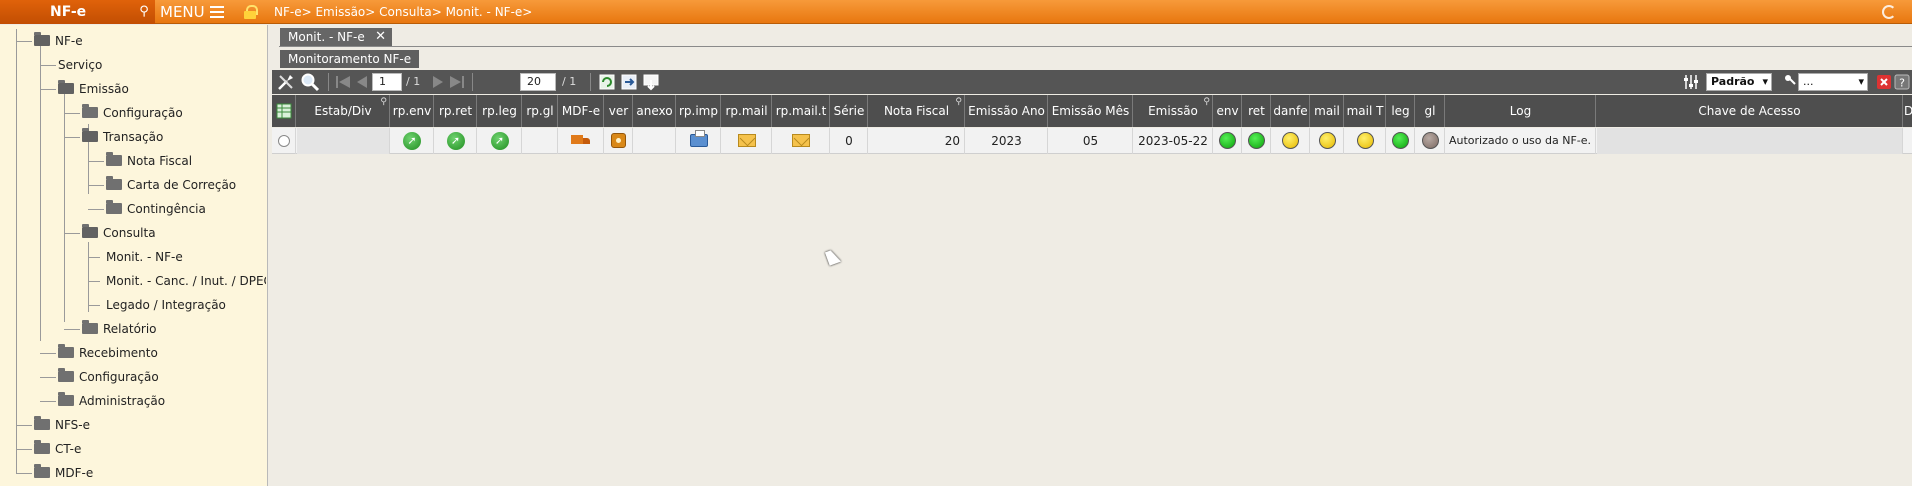 The height and width of the screenshot is (486, 1912). Describe the element at coordinates (62, 425) in the screenshot. I see `sidebar-item-nfse: NFS-e` at that location.